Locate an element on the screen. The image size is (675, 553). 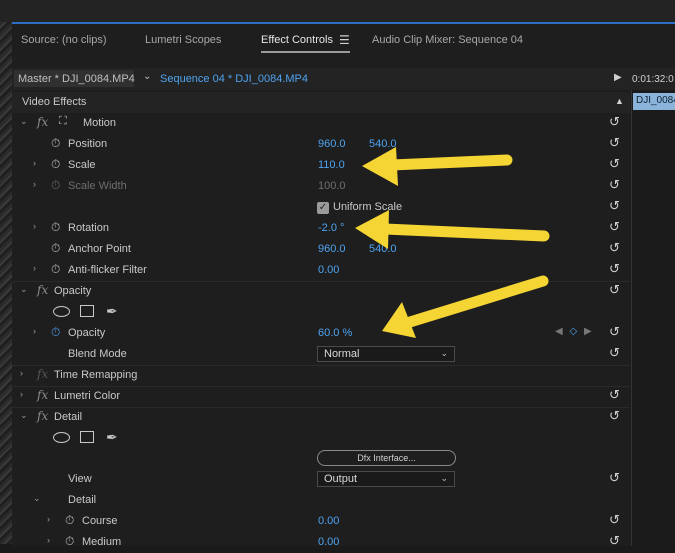
master-clip-label: Master * DJI_0084.MP4 is located at coordinates (76, 79).